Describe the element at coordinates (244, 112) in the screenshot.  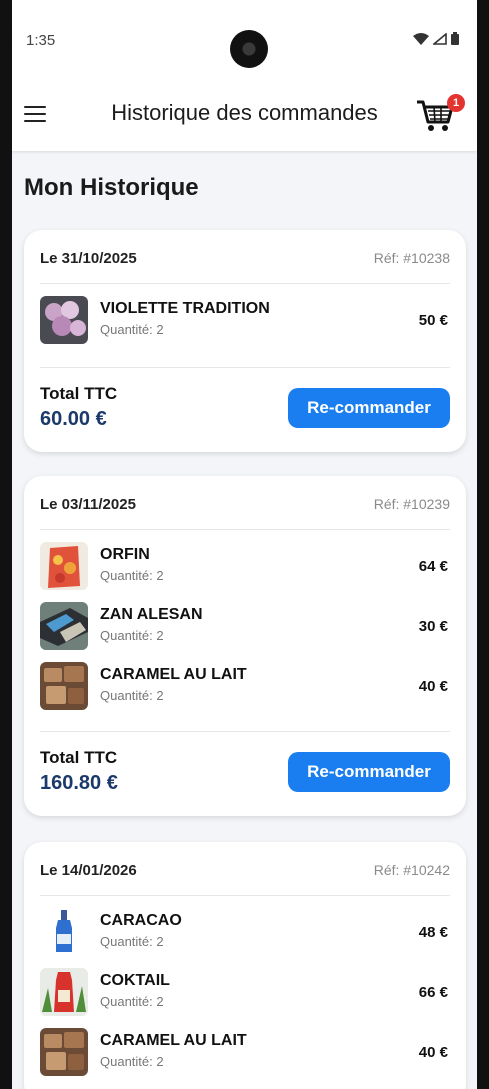
I see `app-bar-title: Historique des commandes` at that location.